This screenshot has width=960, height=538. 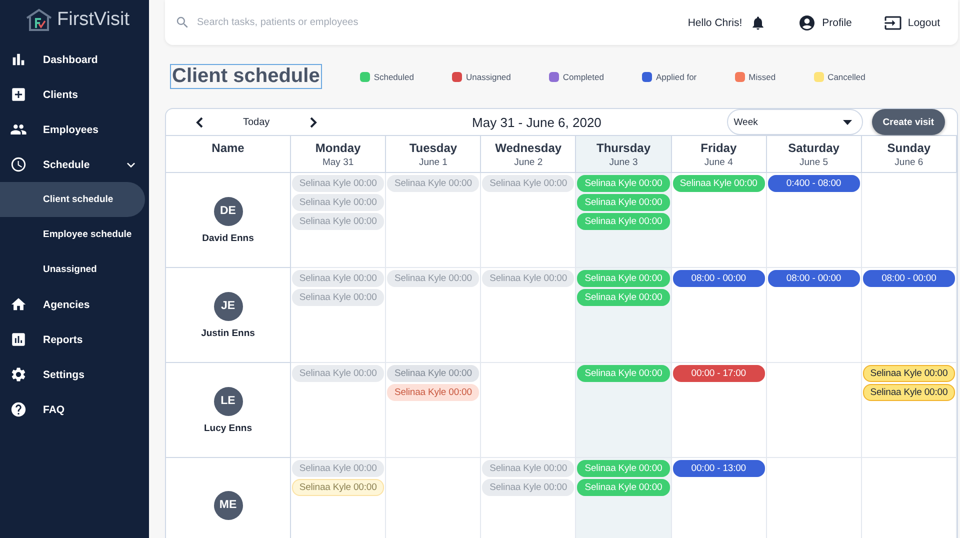 What do you see at coordinates (69, 409) in the screenshot?
I see `sidebar-item: FAQ` at bounding box center [69, 409].